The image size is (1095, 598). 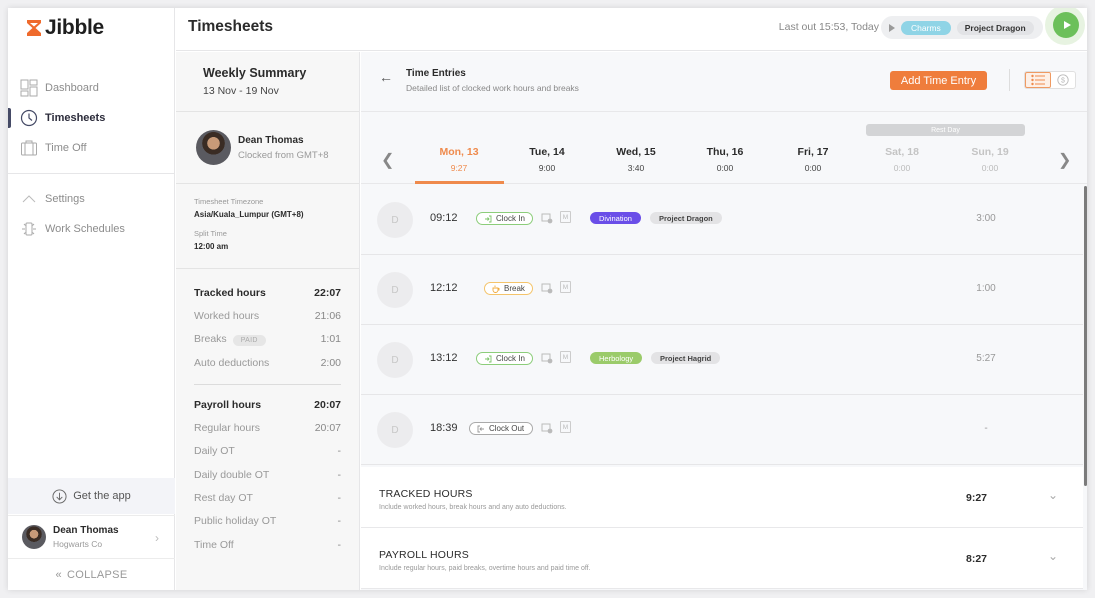 What do you see at coordinates (459, 159) in the screenshot?
I see `day-tab-mon: Mon, 13 9:27` at bounding box center [459, 159].